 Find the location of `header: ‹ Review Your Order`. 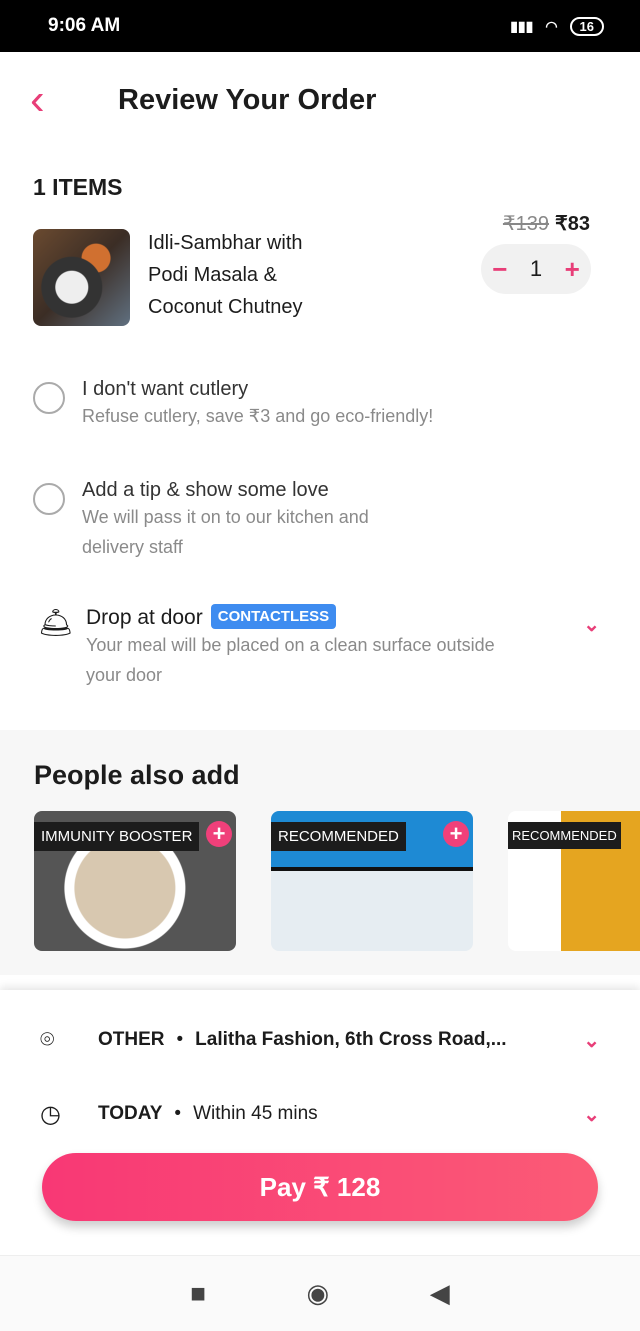

header: ‹ Review Your Order is located at coordinates (320, 100).